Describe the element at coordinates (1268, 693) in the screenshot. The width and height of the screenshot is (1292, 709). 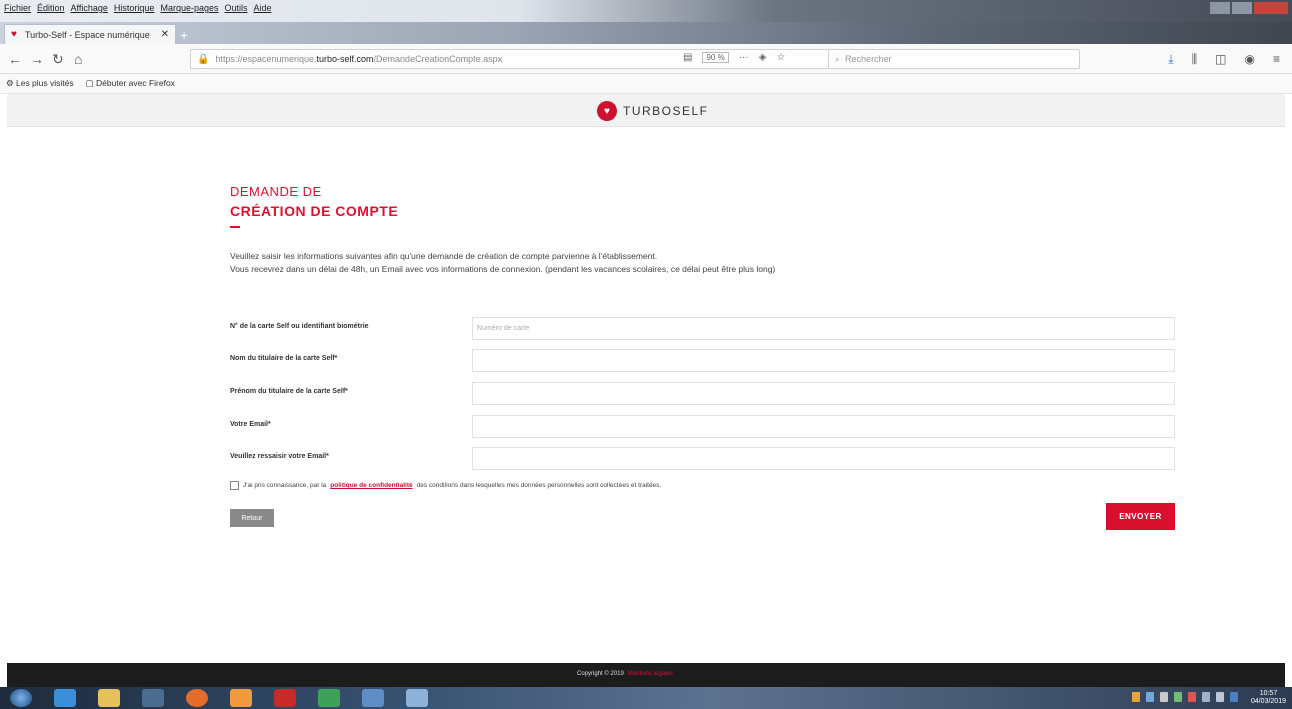
I see `clock-time: 10:57` at that location.